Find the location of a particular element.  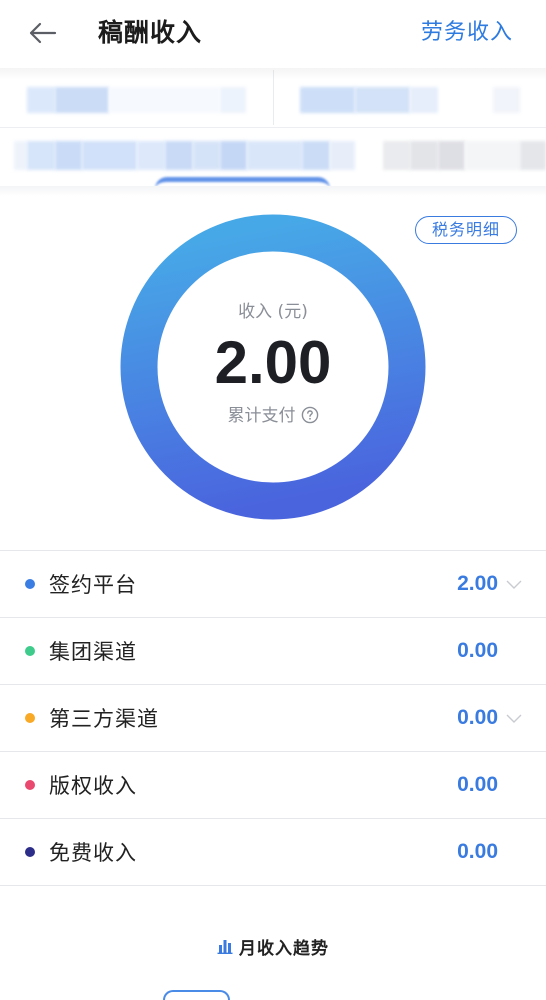

breakdown-row-group-channel: 集团渠道 0.00 is located at coordinates (273, 651).